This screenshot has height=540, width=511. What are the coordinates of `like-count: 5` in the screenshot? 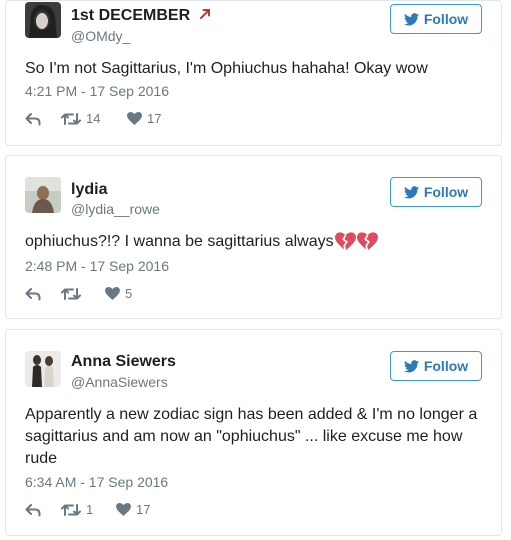 It's located at (129, 293).